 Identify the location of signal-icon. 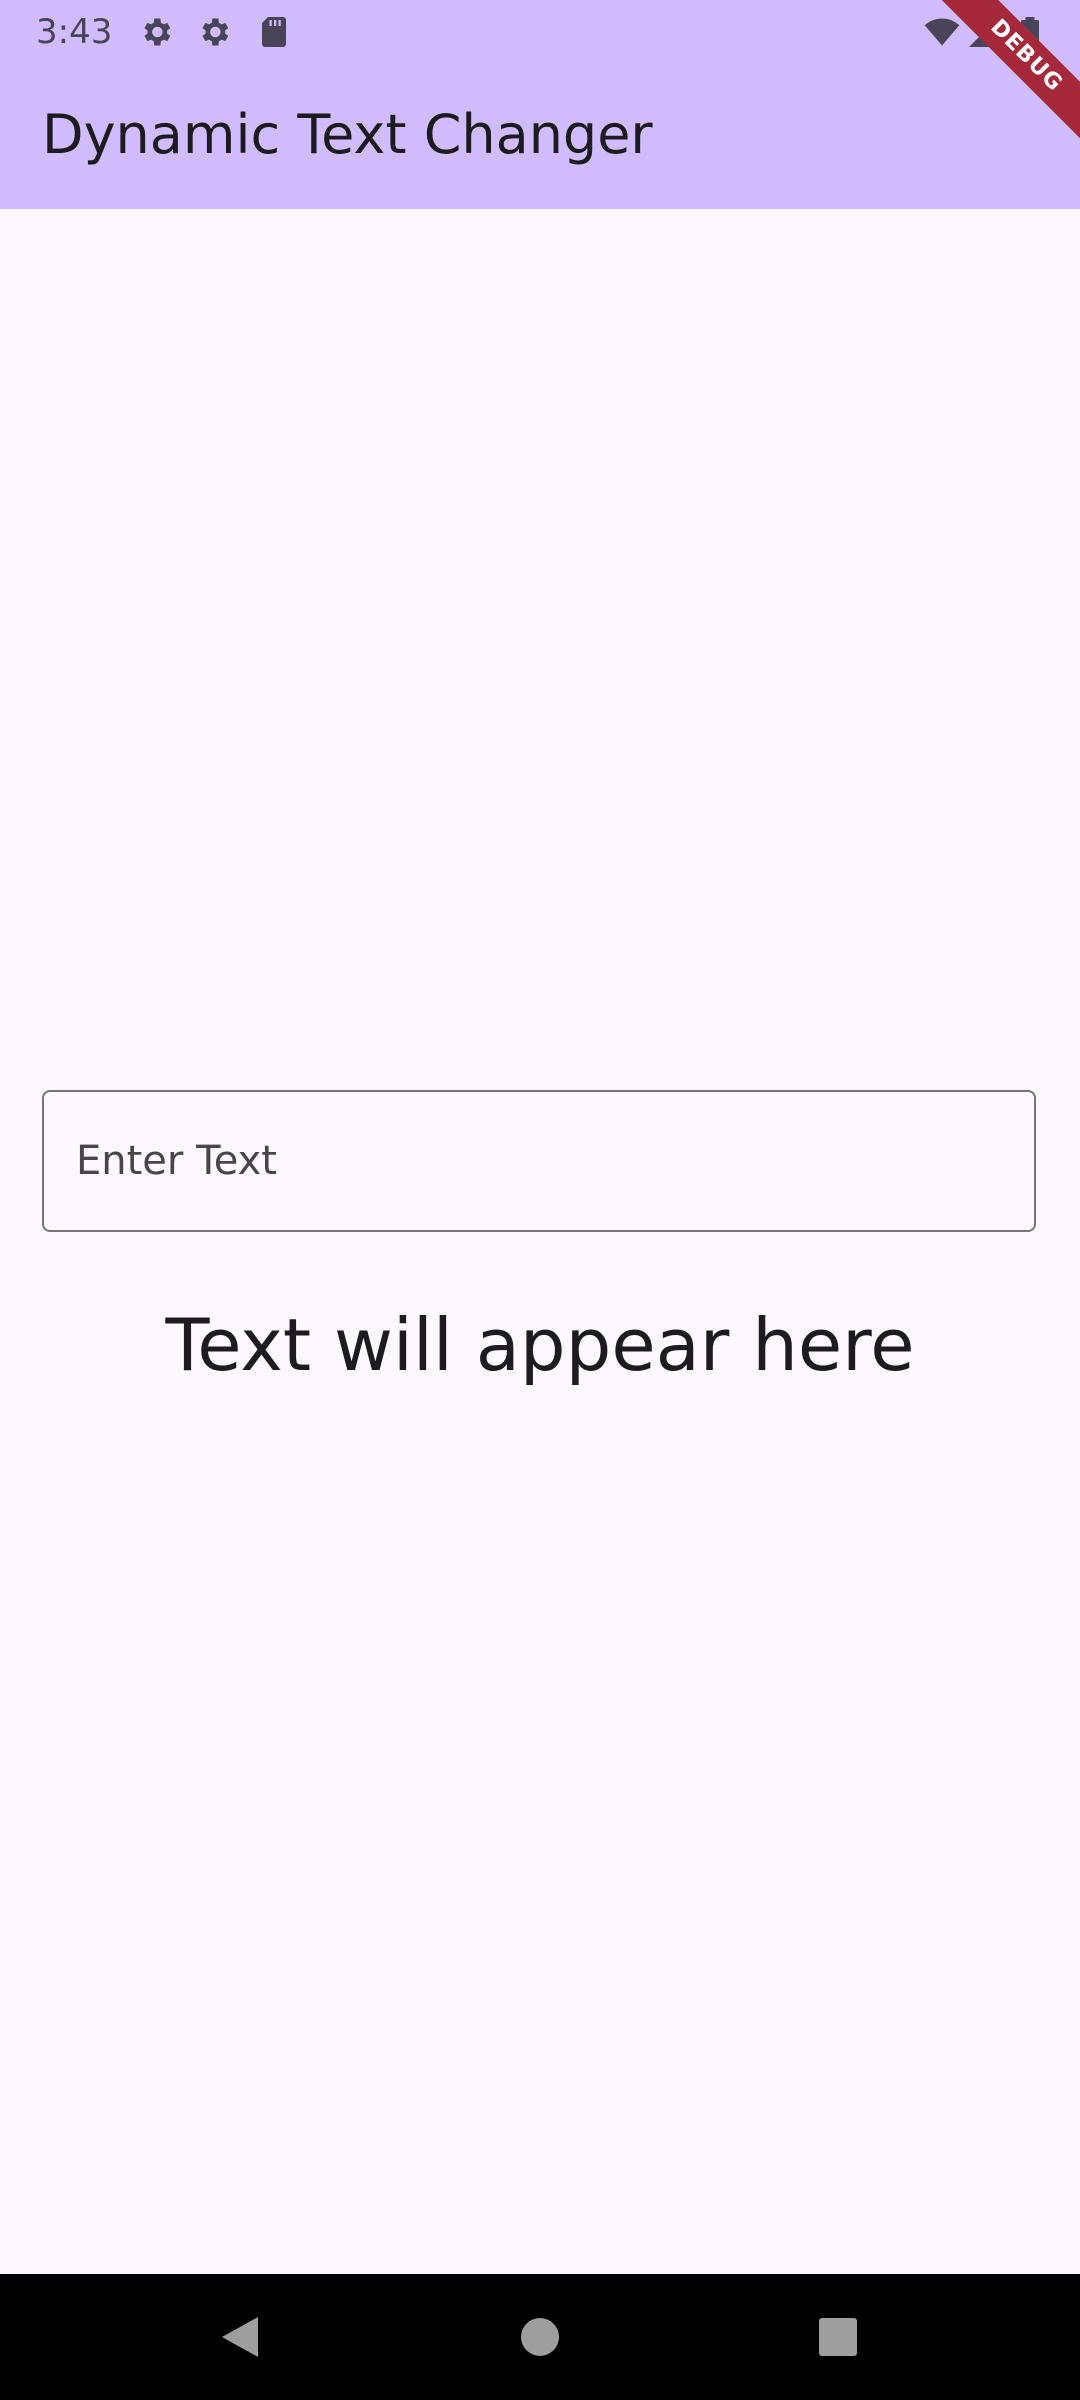
(984, 32).